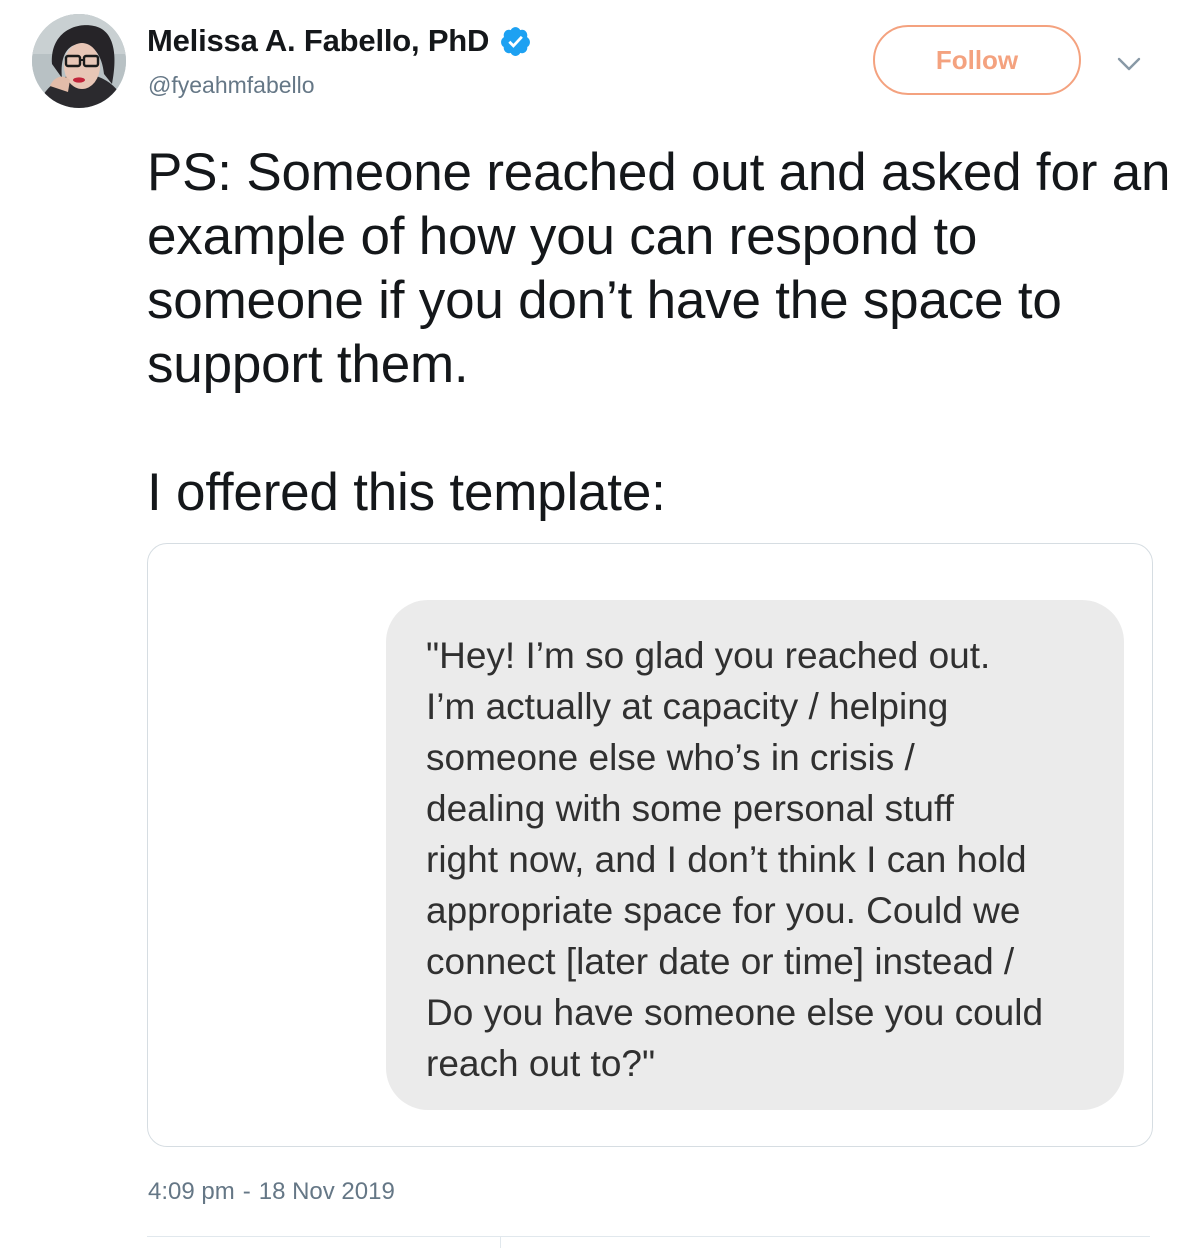  Describe the element at coordinates (687, 706) in the screenshot. I see `message-line: I’m actually at capacity / helping` at that location.